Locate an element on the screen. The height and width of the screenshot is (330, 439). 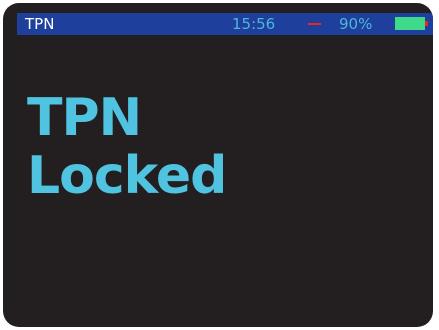
clock-time: 15:56 is located at coordinates (254, 24).